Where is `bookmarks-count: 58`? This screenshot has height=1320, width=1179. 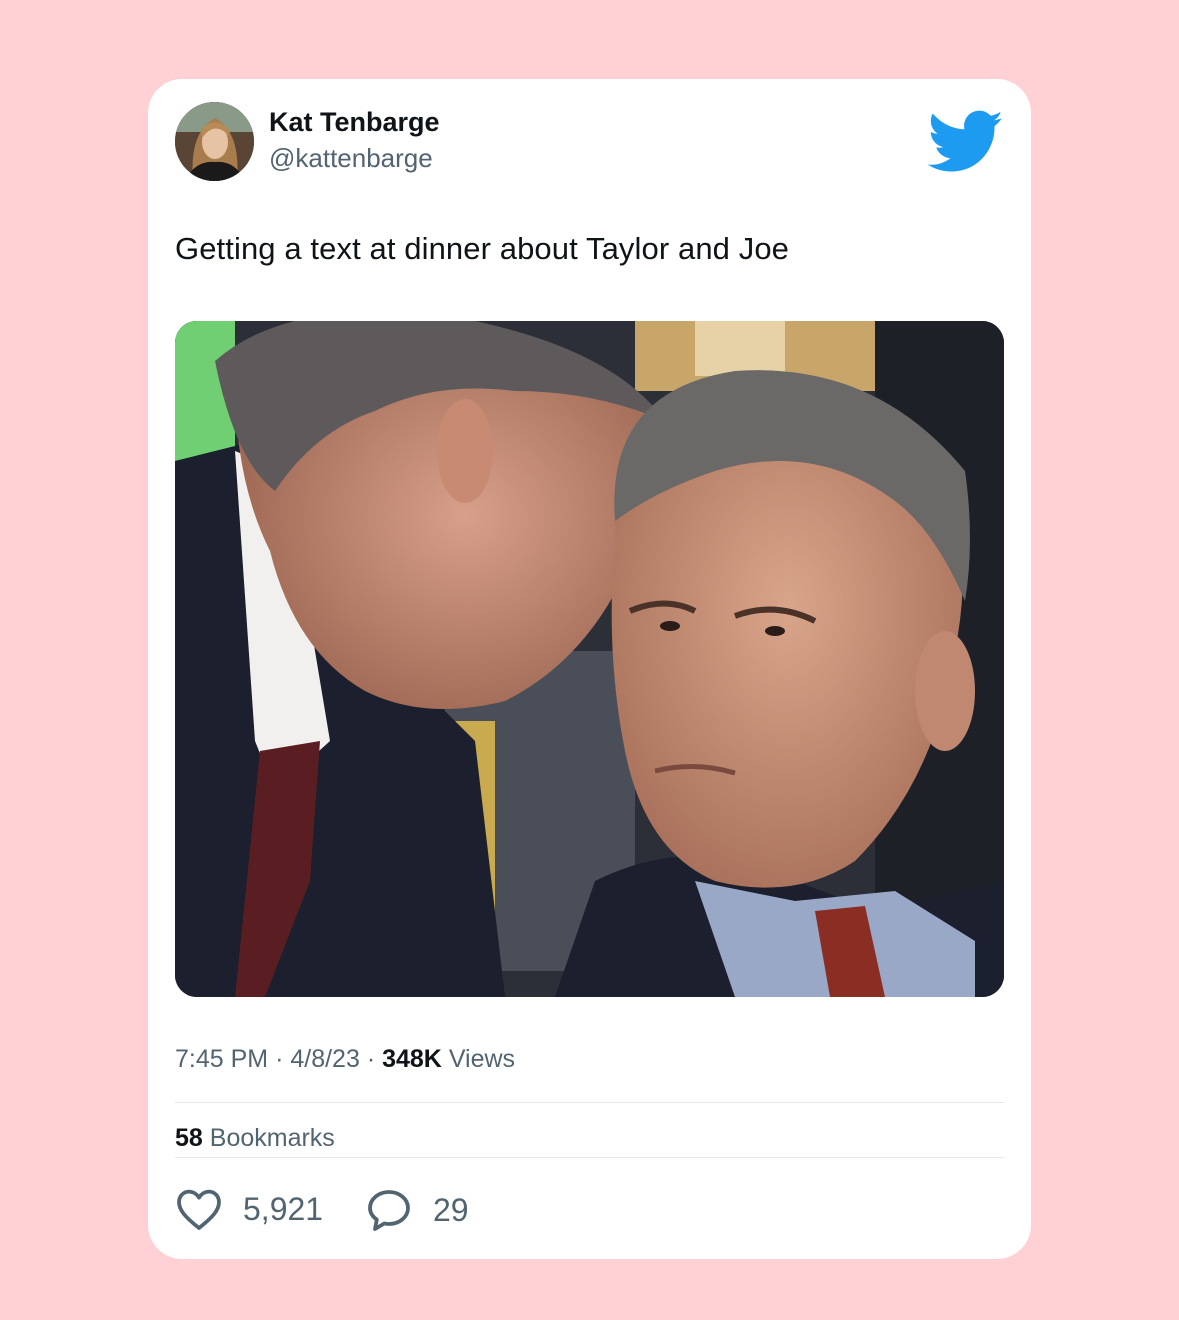 bookmarks-count: 58 is located at coordinates (189, 1138).